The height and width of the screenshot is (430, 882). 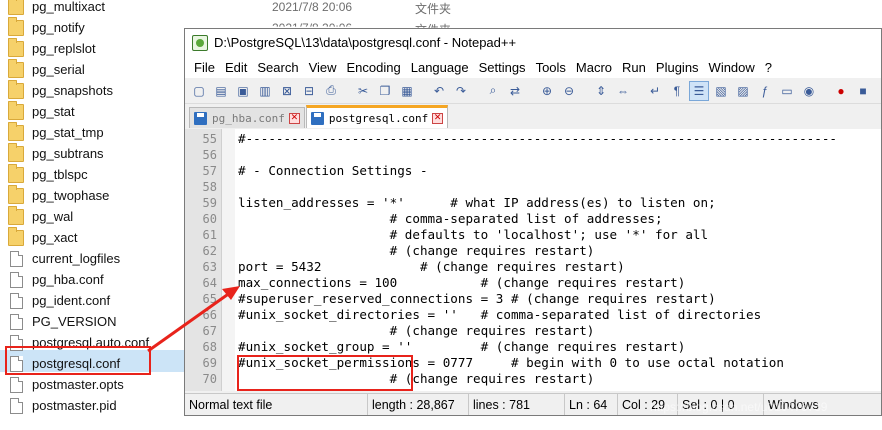 I want to click on file-name: pg_ident.conf, so click(x=71, y=300).